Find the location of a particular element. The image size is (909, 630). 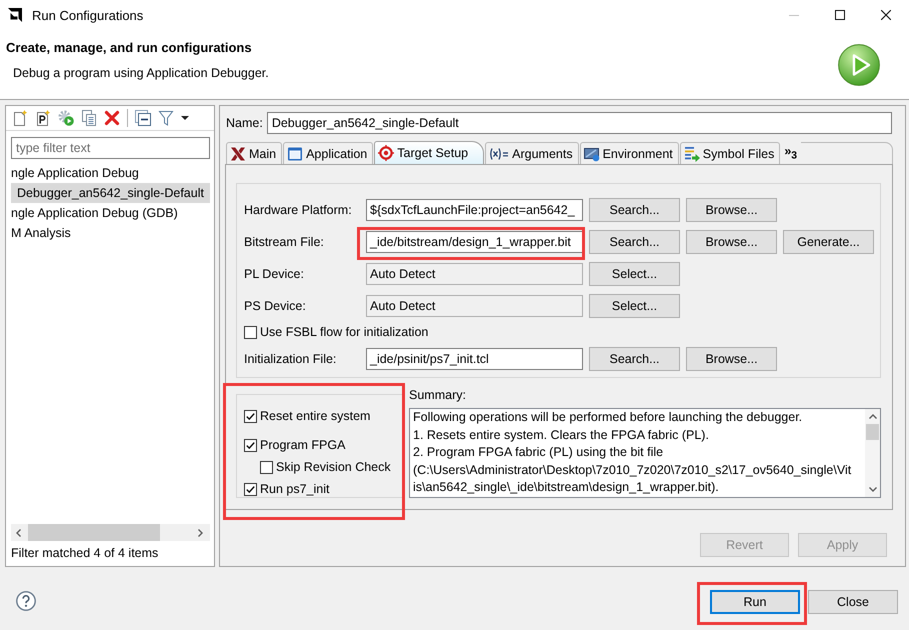

tab: Application is located at coordinates (328, 153).